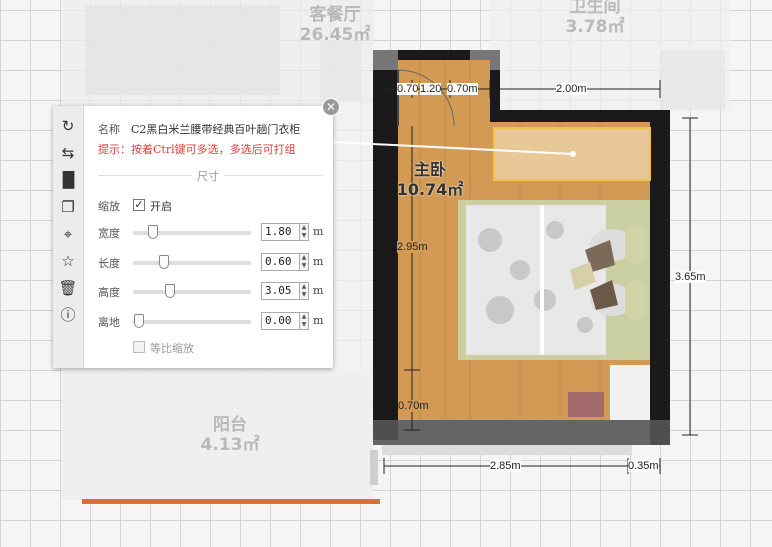  What do you see at coordinates (304, 262) in the screenshot?
I see `length-stepper: ▲ ▼` at bounding box center [304, 262].